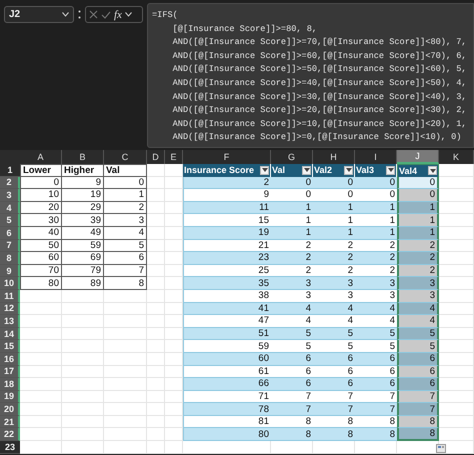 Image resolution: width=474 pixels, height=455 pixels. Describe the element at coordinates (227, 334) in the screenshot. I see `table-cell: 51` at that location.